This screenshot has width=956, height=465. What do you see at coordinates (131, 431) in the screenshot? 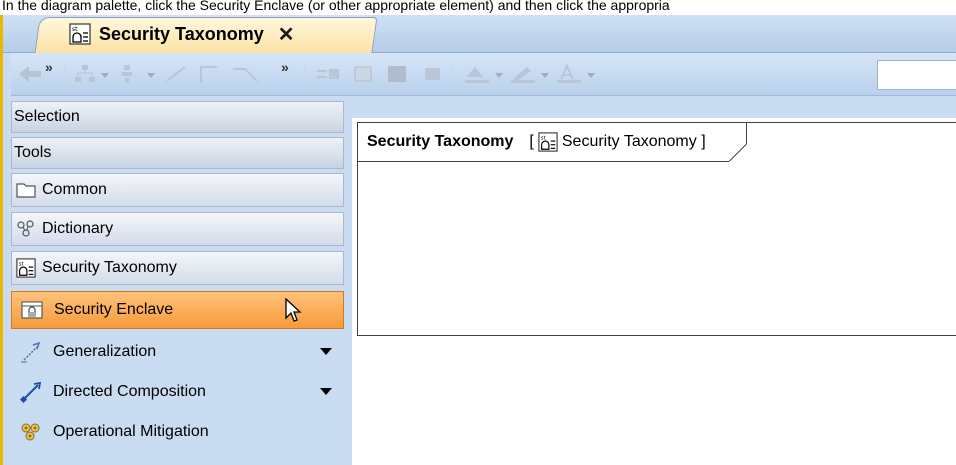
I see `palette-item-label: Operational Mitigation` at bounding box center [131, 431].